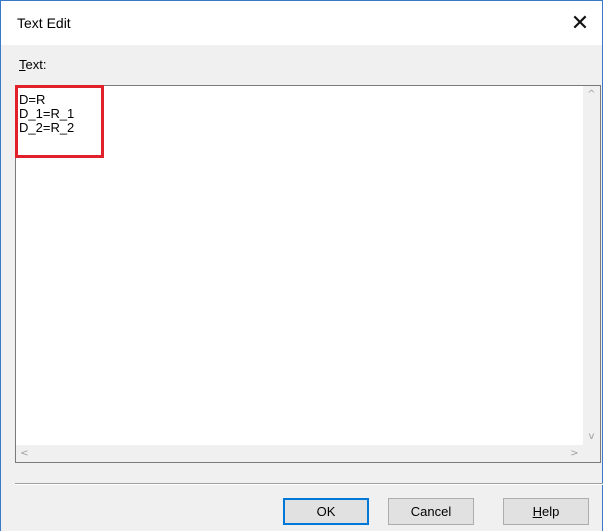  What do you see at coordinates (326, 511) in the screenshot?
I see `ok-button: OK` at bounding box center [326, 511].